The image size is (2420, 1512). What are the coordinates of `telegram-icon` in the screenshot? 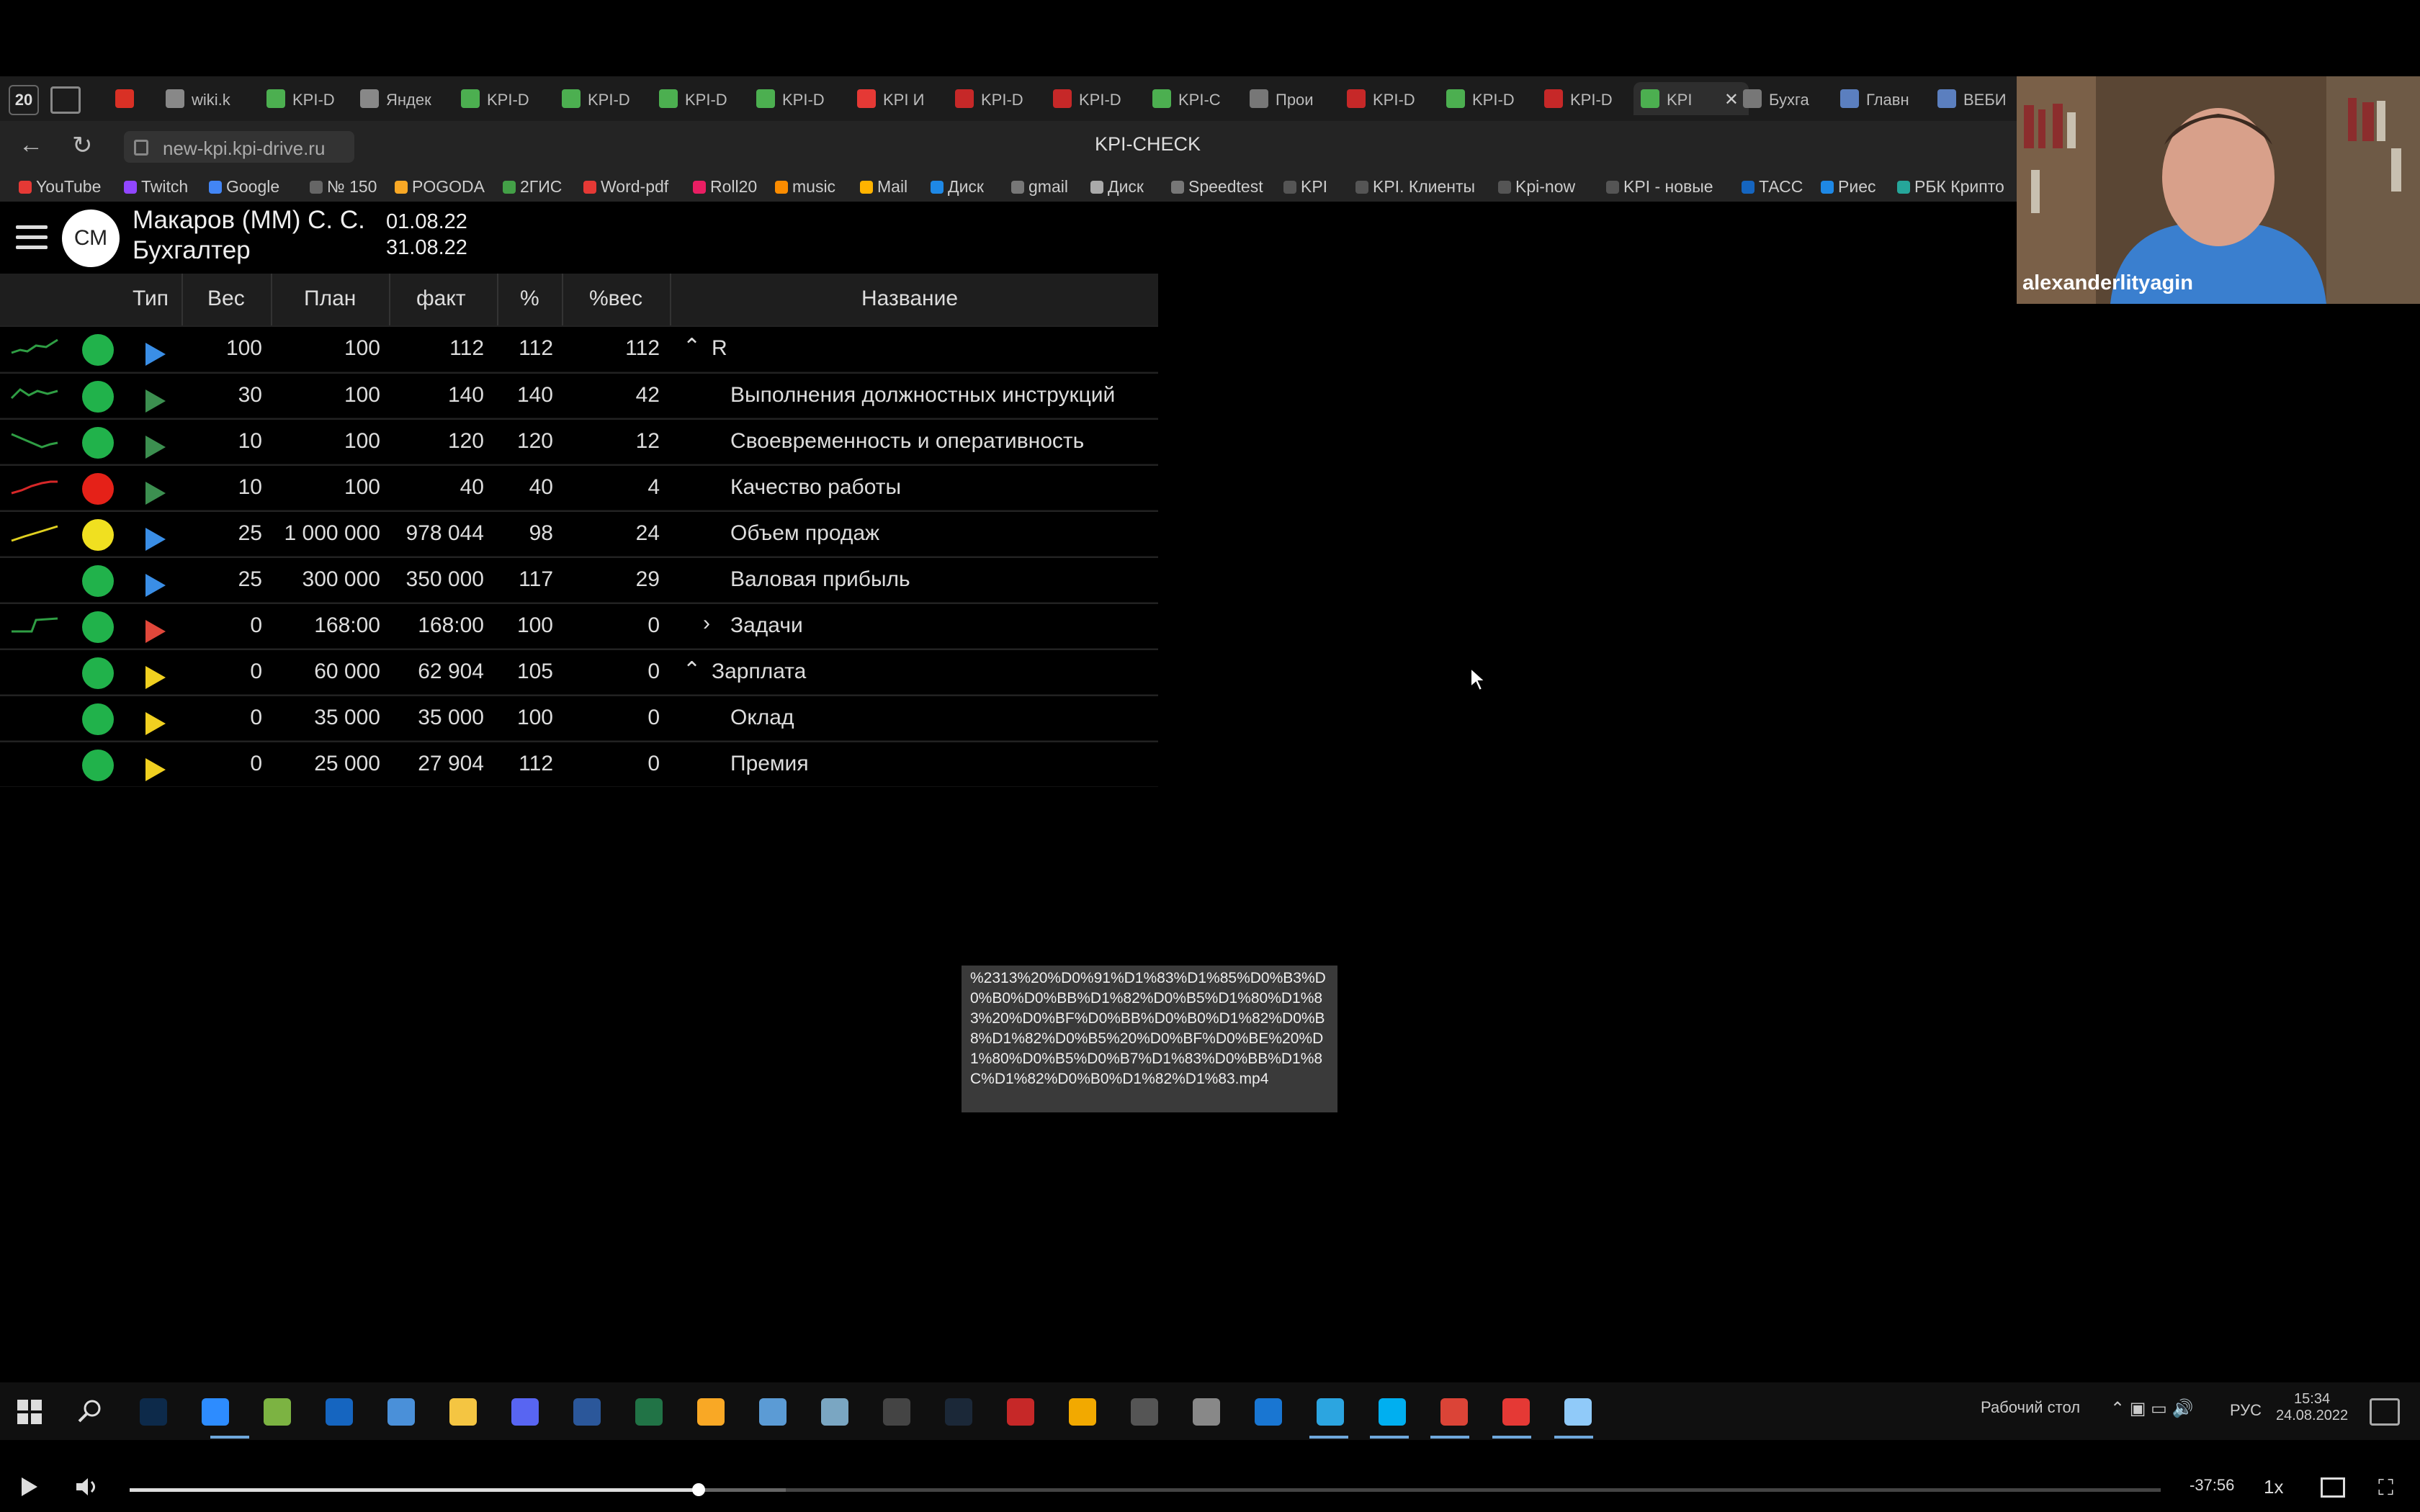 It's located at (1330, 1412).